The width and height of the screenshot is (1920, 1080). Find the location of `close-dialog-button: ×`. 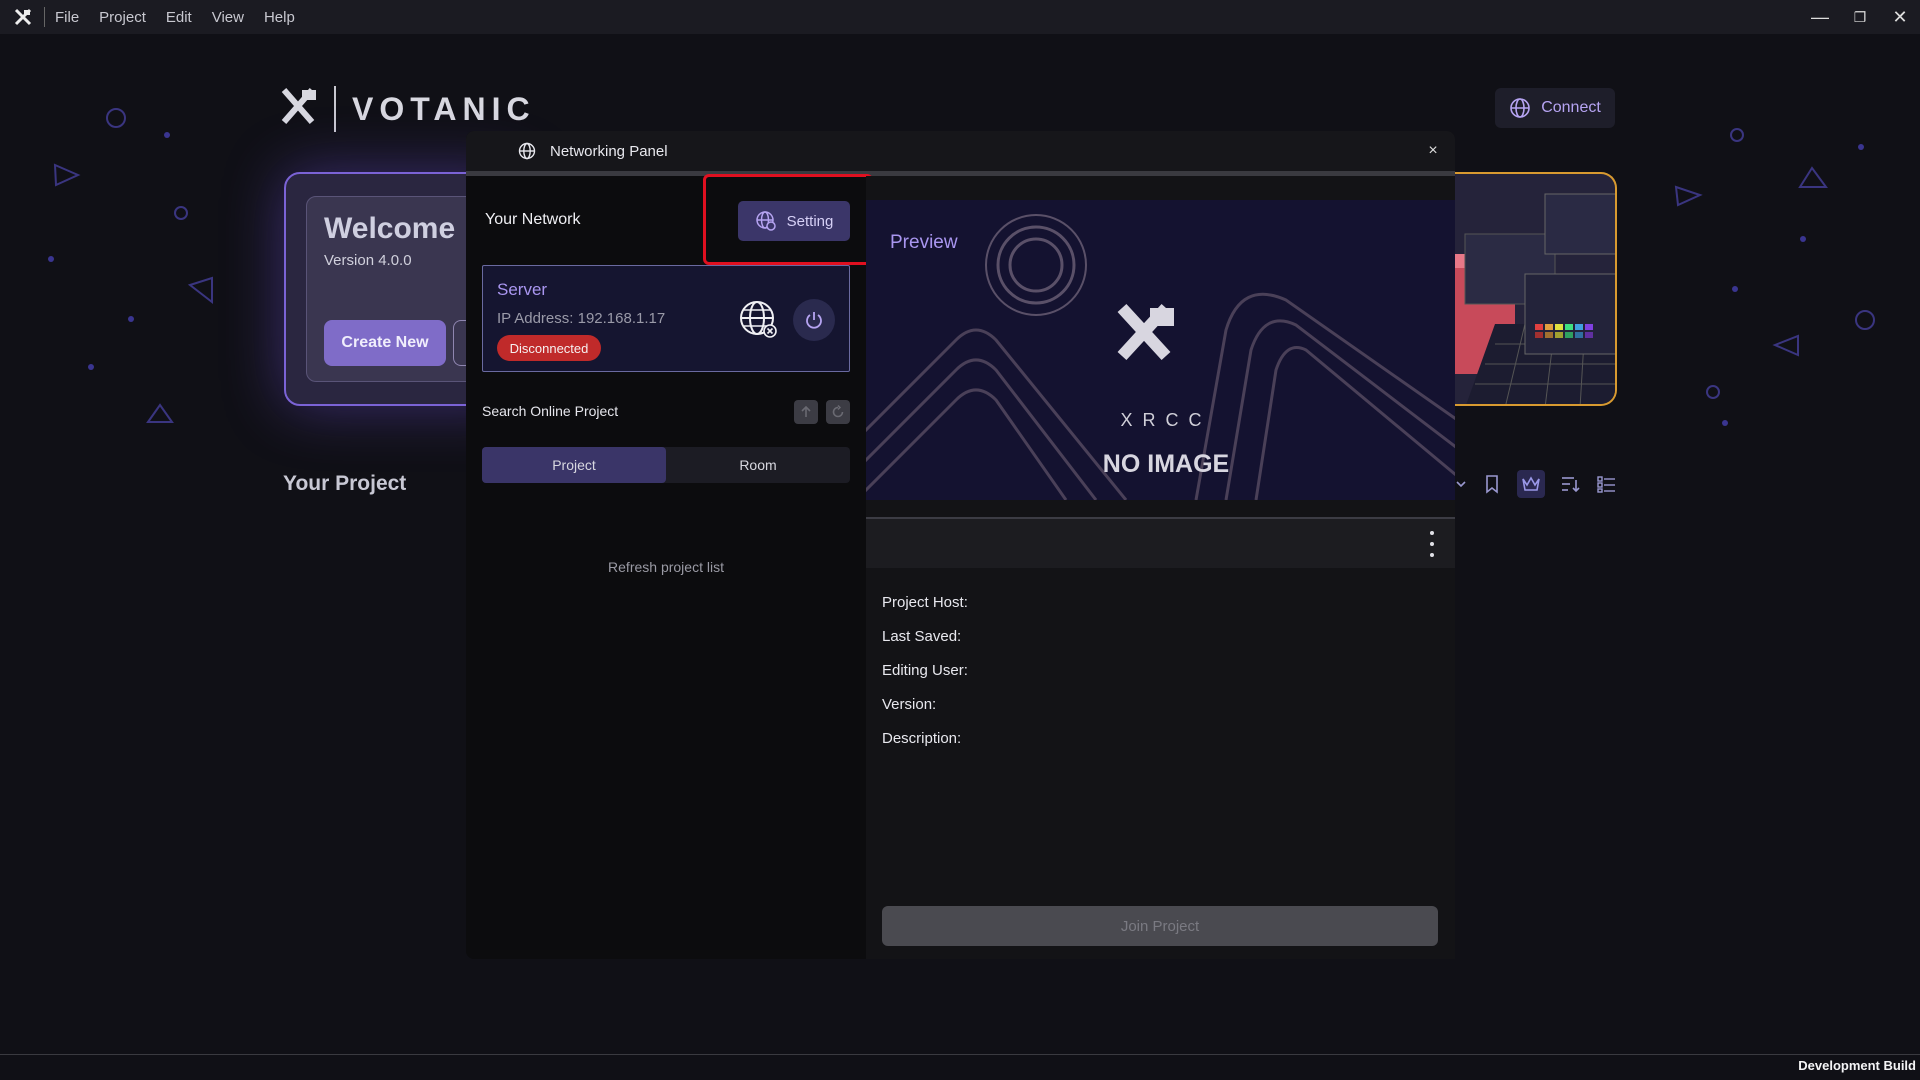

close-dialog-button: × is located at coordinates (1433, 151).